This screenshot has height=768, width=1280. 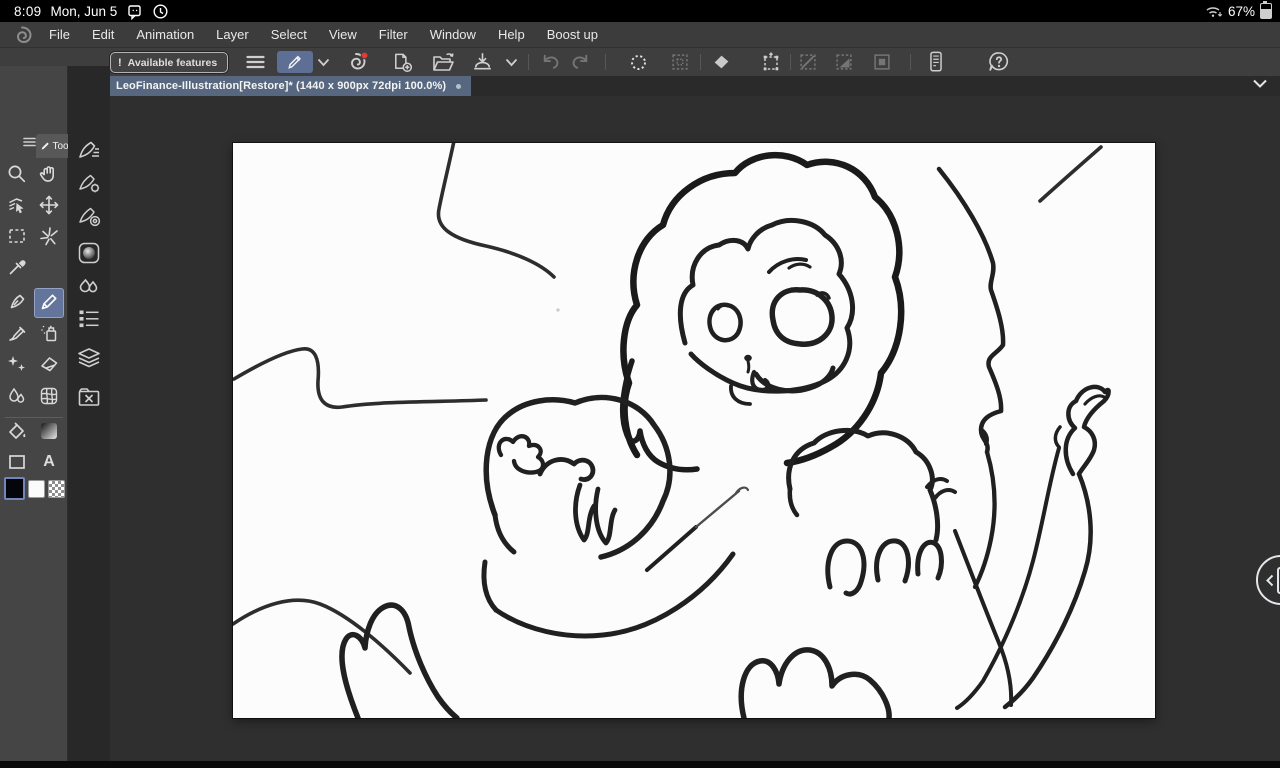 I want to click on alert-icon: !, so click(x=120, y=62).